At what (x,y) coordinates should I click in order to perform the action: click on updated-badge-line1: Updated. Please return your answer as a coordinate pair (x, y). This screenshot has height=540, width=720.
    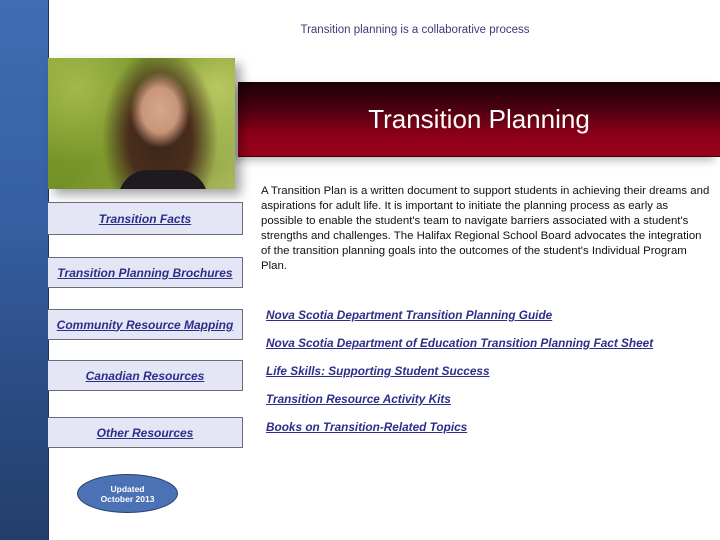
    Looking at the image, I should click on (127, 488).